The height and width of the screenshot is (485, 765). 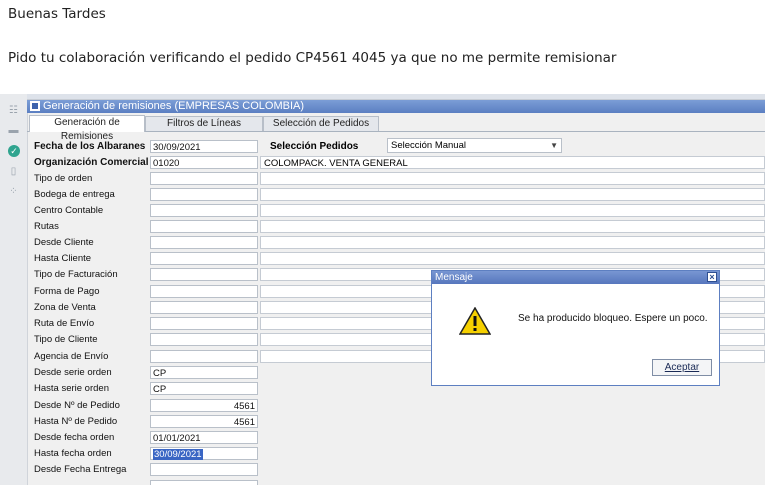 I want to click on hasta-cliente-field, so click(x=204, y=258).